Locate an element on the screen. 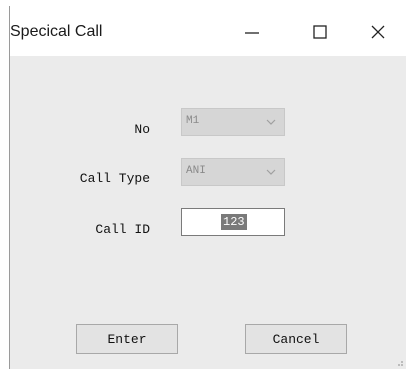  close-icon is located at coordinates (378, 32).